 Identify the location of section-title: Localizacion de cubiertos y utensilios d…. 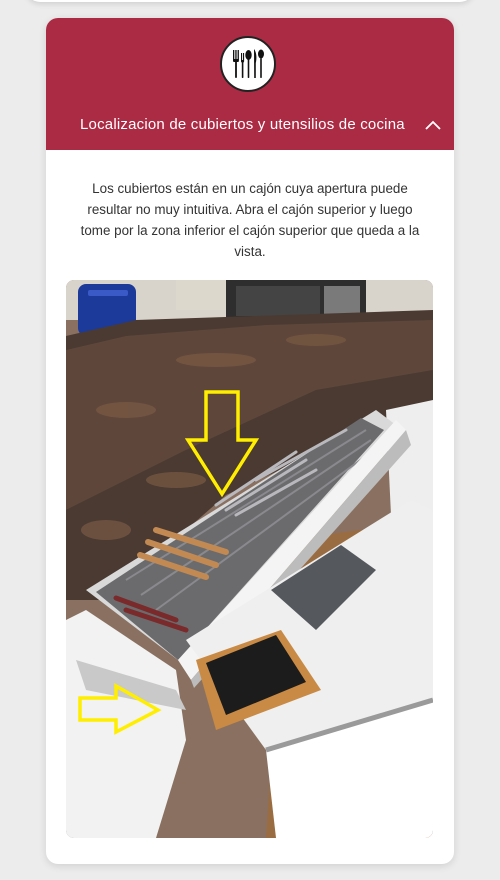
(242, 124).